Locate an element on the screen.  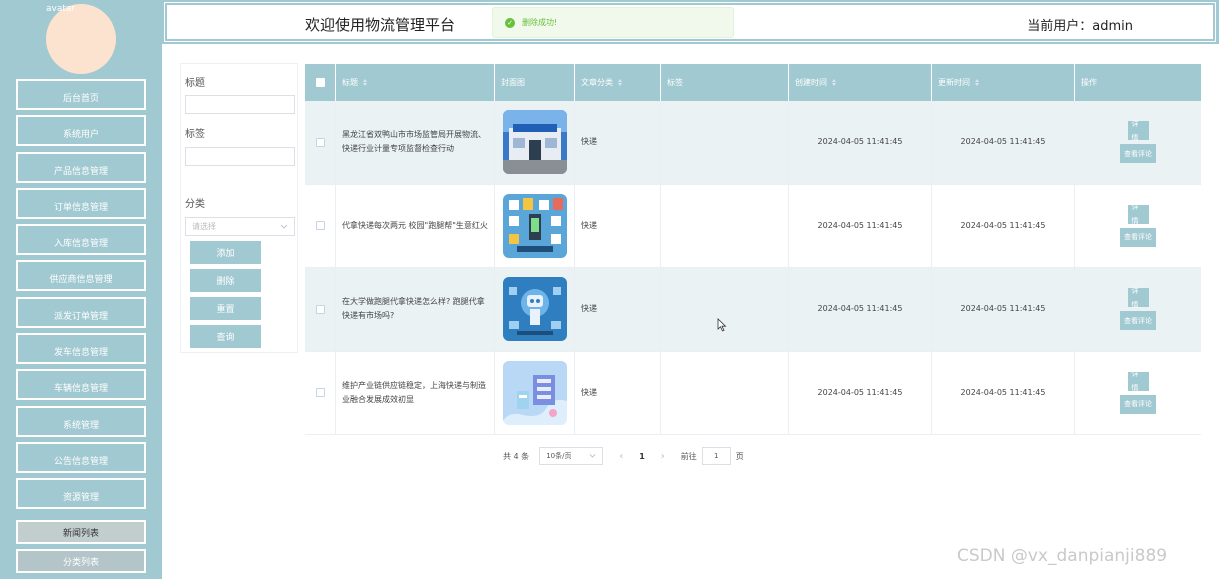
watermark: CSDN @vx_danpianji889 is located at coordinates (1062, 556).